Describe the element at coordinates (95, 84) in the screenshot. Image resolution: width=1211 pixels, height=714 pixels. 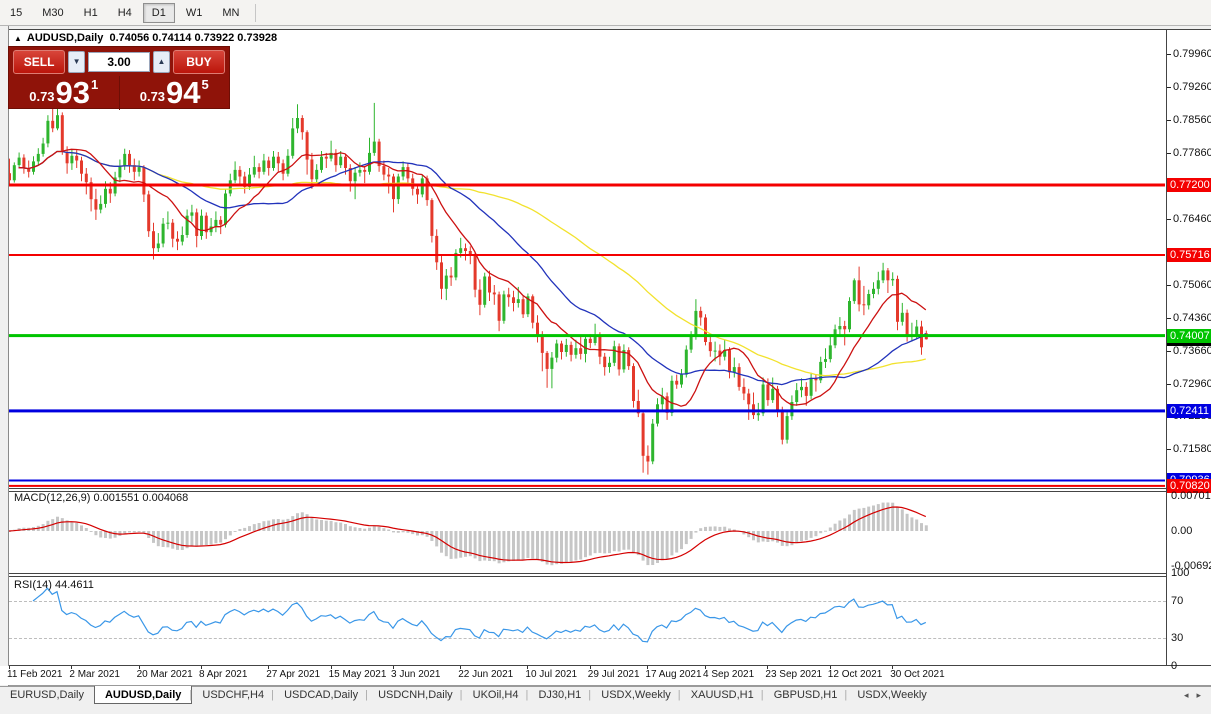
I see `sell-price-pip: 1` at that location.